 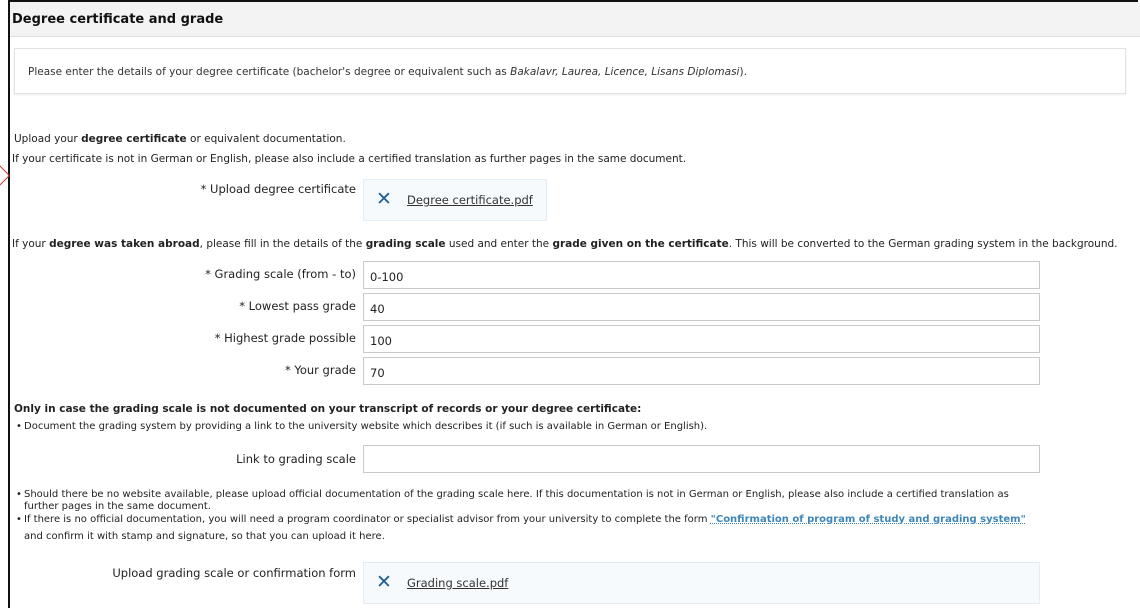 I want to click on link-grading-scale-input, so click(x=701, y=459).